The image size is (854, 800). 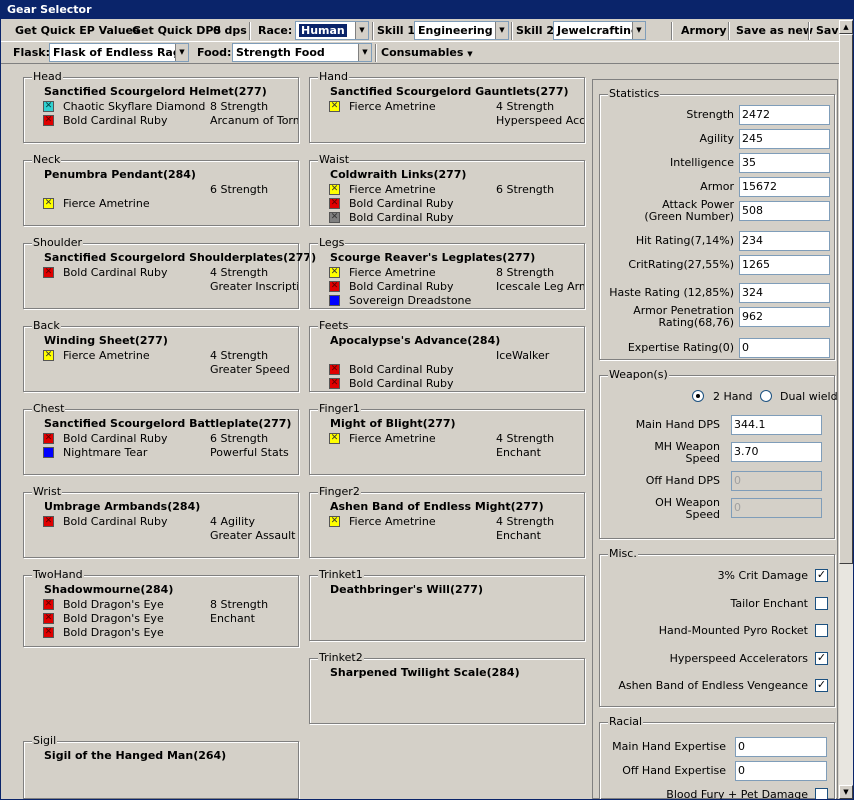 What do you see at coordinates (427, 52) in the screenshot?
I see `consumables-menu: Consumables ▼` at bounding box center [427, 52].